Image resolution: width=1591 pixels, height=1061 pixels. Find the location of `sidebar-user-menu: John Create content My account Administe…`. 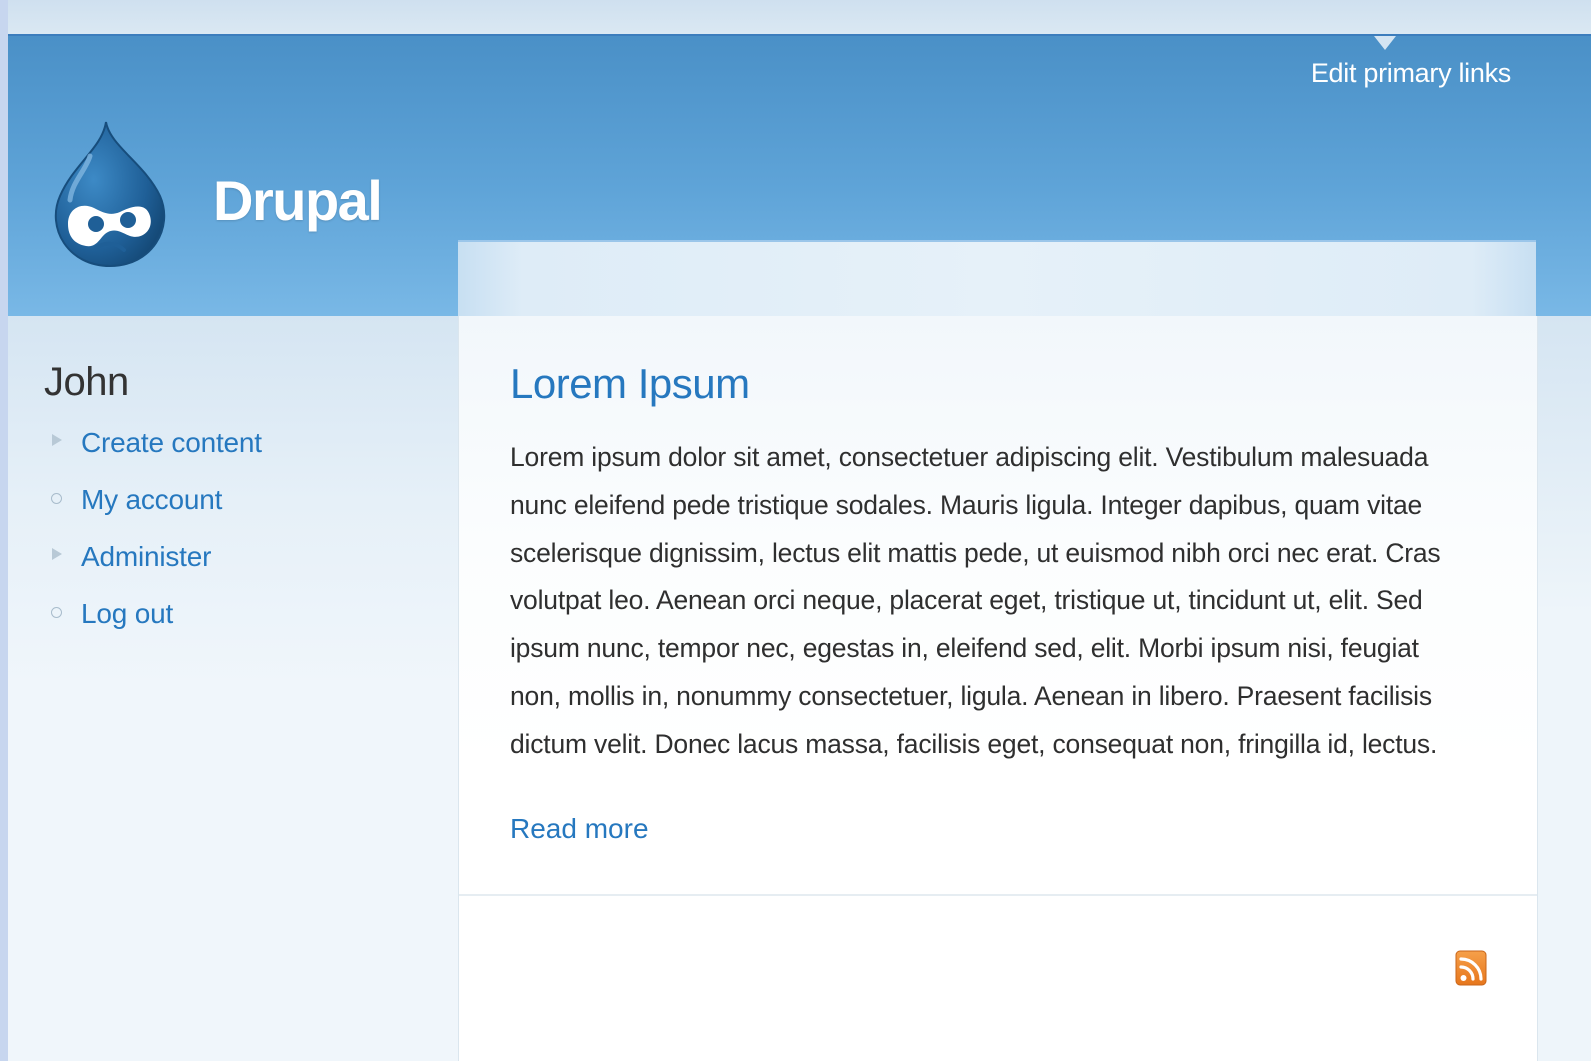

sidebar-user-menu: John Create content My account Administe… is located at coordinates (244, 507).